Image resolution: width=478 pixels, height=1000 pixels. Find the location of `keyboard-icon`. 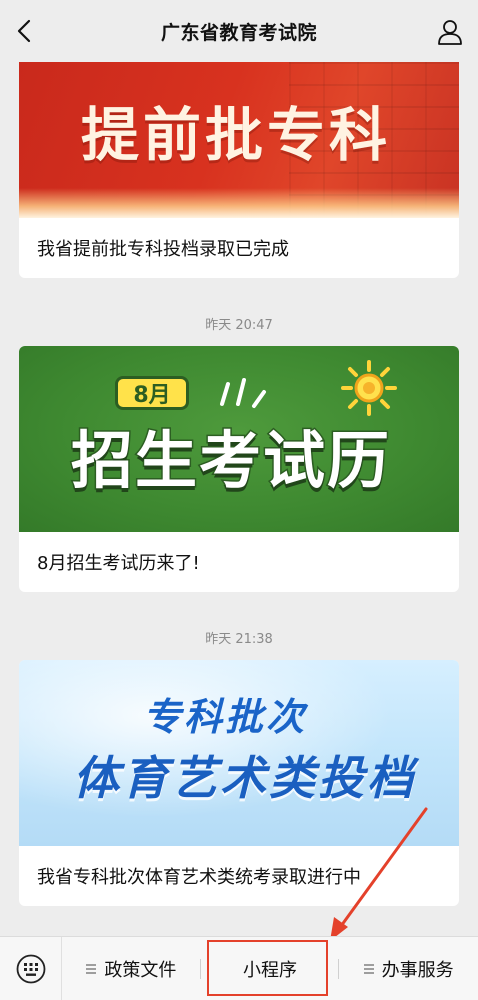

keyboard-icon is located at coordinates (30, 968).